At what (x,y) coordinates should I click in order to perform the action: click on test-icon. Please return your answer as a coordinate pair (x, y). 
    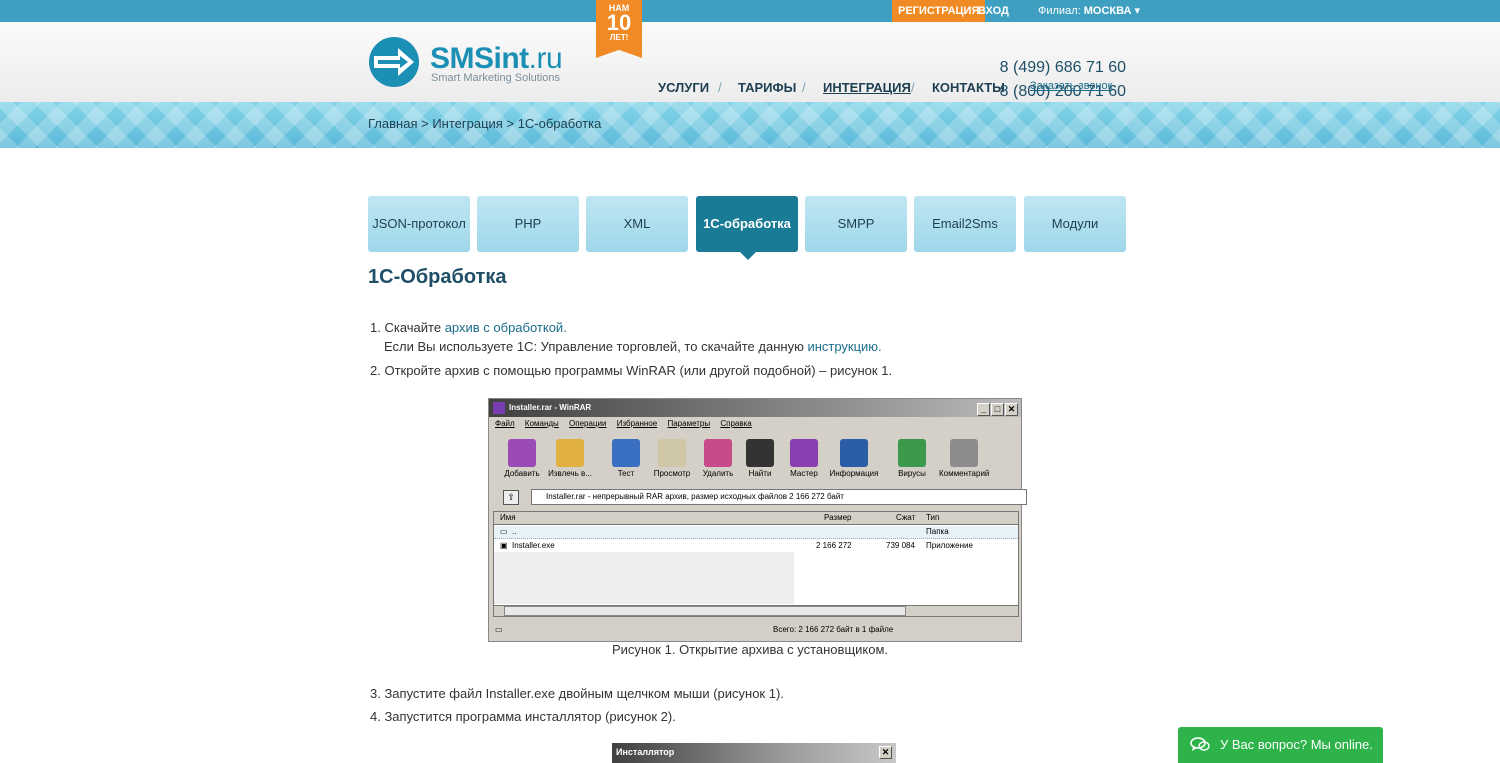
    Looking at the image, I should click on (626, 453).